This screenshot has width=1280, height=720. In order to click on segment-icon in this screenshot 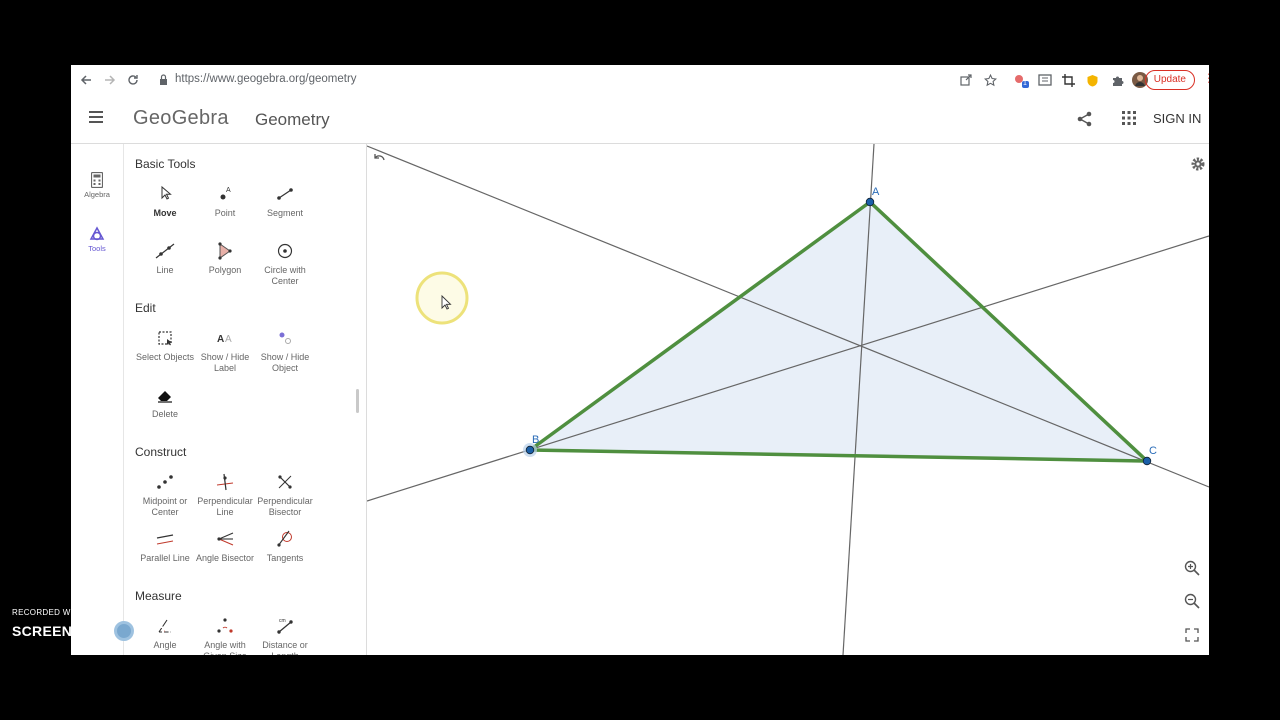, I will do `click(285, 194)`.